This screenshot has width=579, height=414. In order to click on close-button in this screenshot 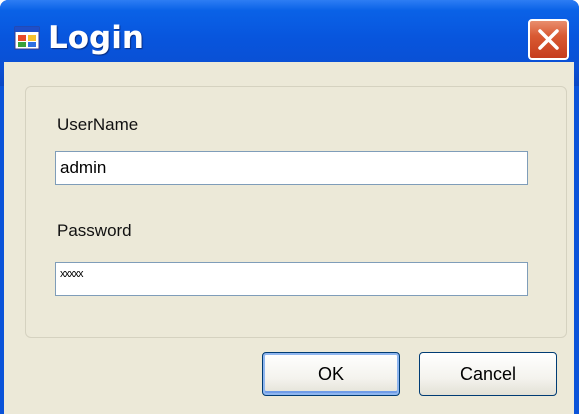, I will do `click(548, 39)`.